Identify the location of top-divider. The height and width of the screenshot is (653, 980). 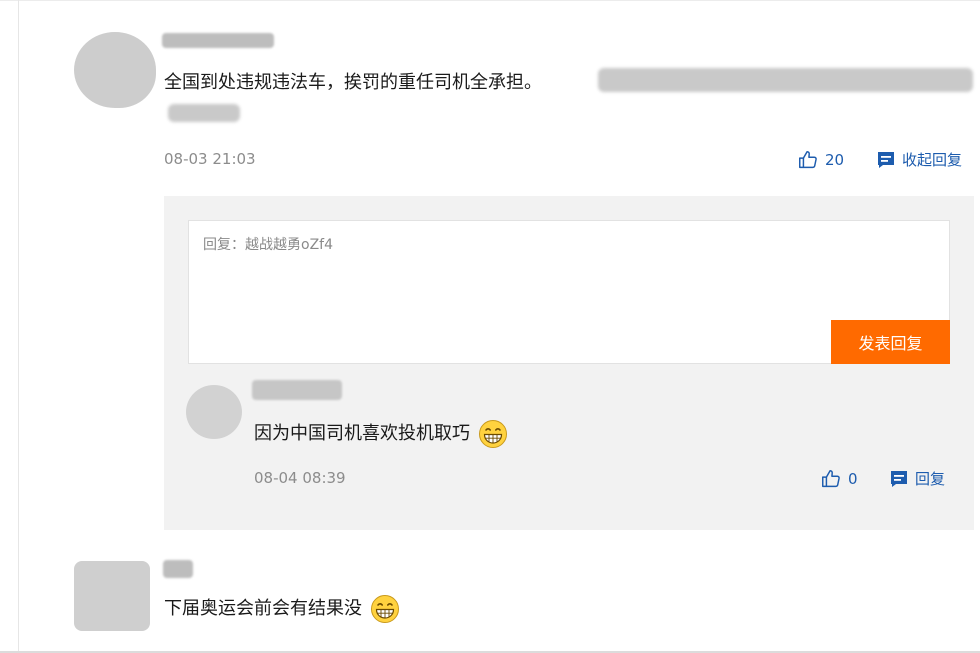
(490, 0).